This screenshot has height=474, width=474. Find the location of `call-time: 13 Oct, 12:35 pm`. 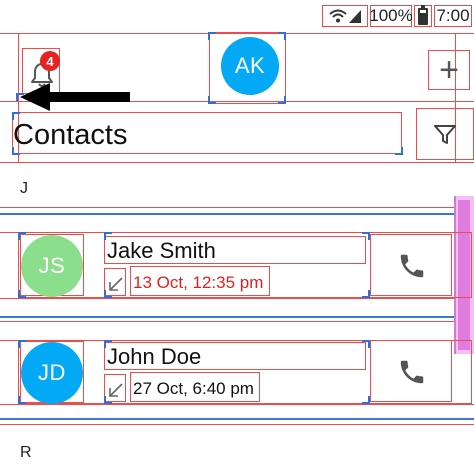

call-time: 13 Oct, 12:35 pm is located at coordinates (198, 282).